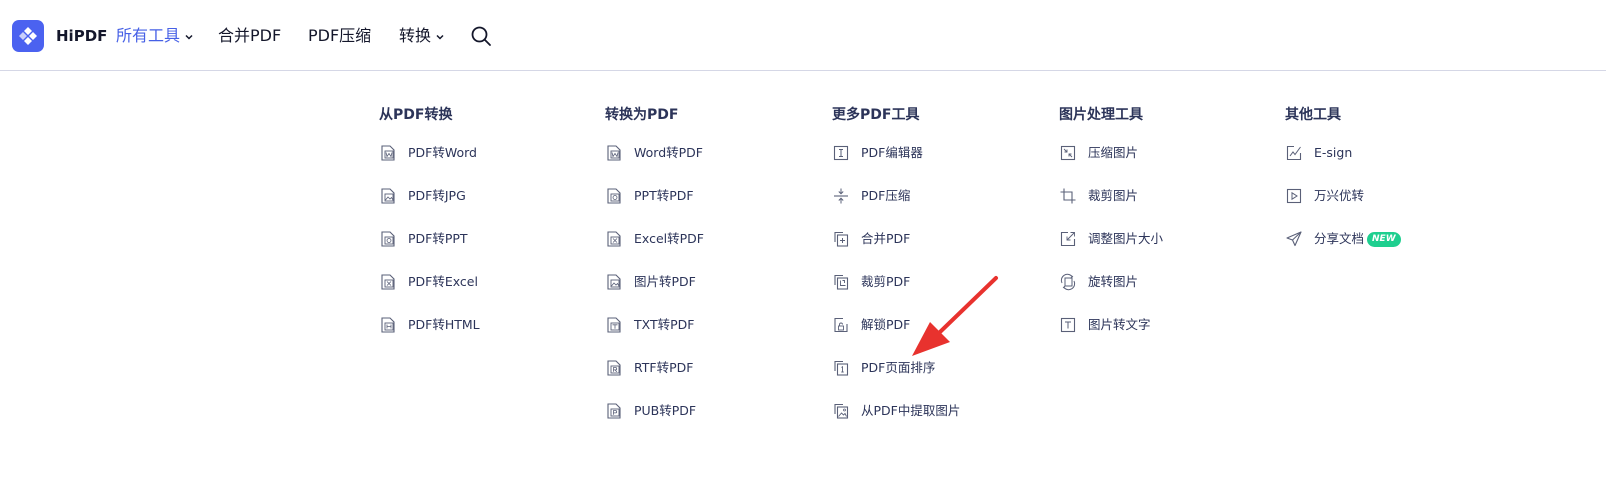 The image size is (1606, 486). I want to click on nav-convert: 转换, so click(422, 36).